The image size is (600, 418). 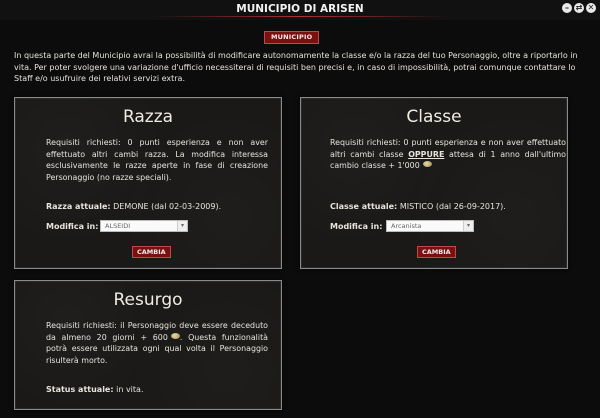 What do you see at coordinates (356, 226) in the screenshot?
I see `classe-modify-label: Modifica in:` at bounding box center [356, 226].